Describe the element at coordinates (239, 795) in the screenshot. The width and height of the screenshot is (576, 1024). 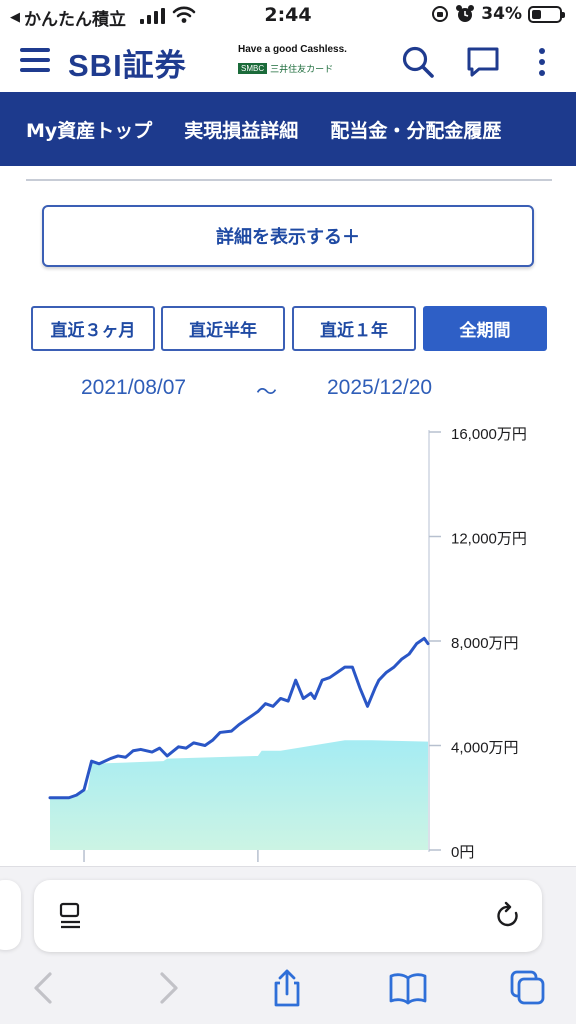
I see `invested-amount-area` at that location.